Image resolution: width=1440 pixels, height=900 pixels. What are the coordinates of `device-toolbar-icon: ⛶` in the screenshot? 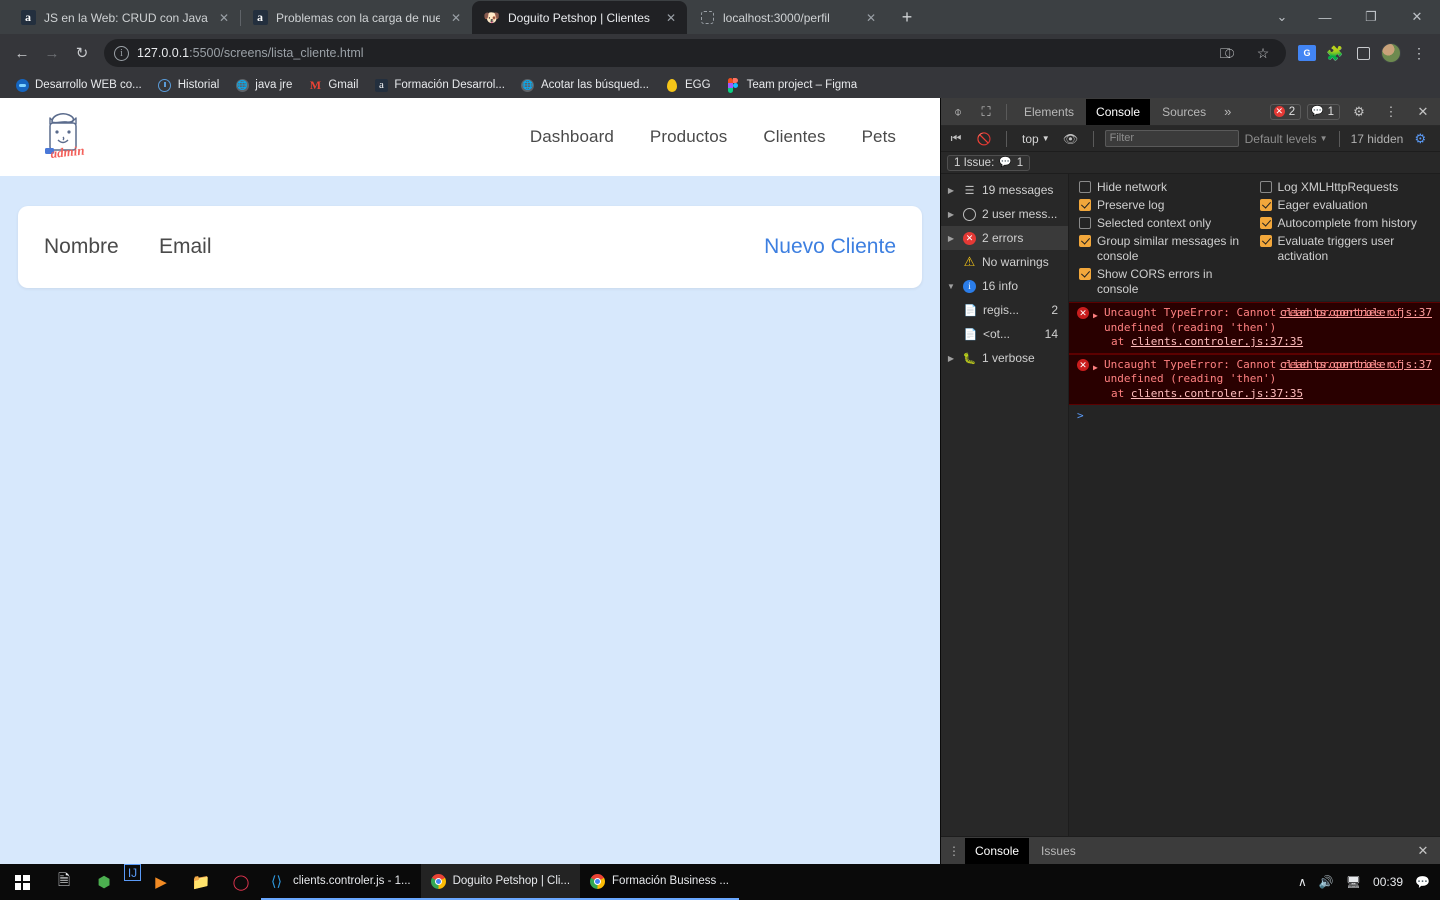 It's located at (986, 112).